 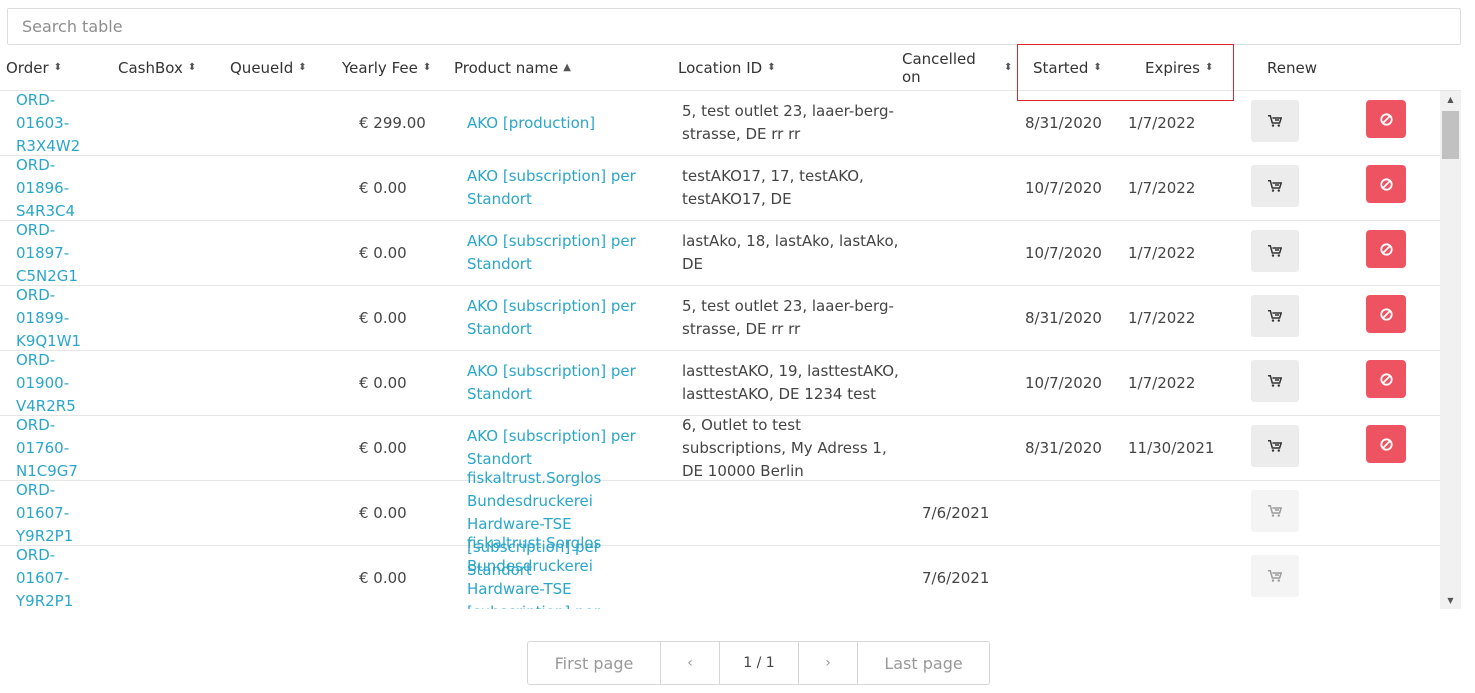 I want to click on previous-page-button: ‹, so click(x=690, y=663).